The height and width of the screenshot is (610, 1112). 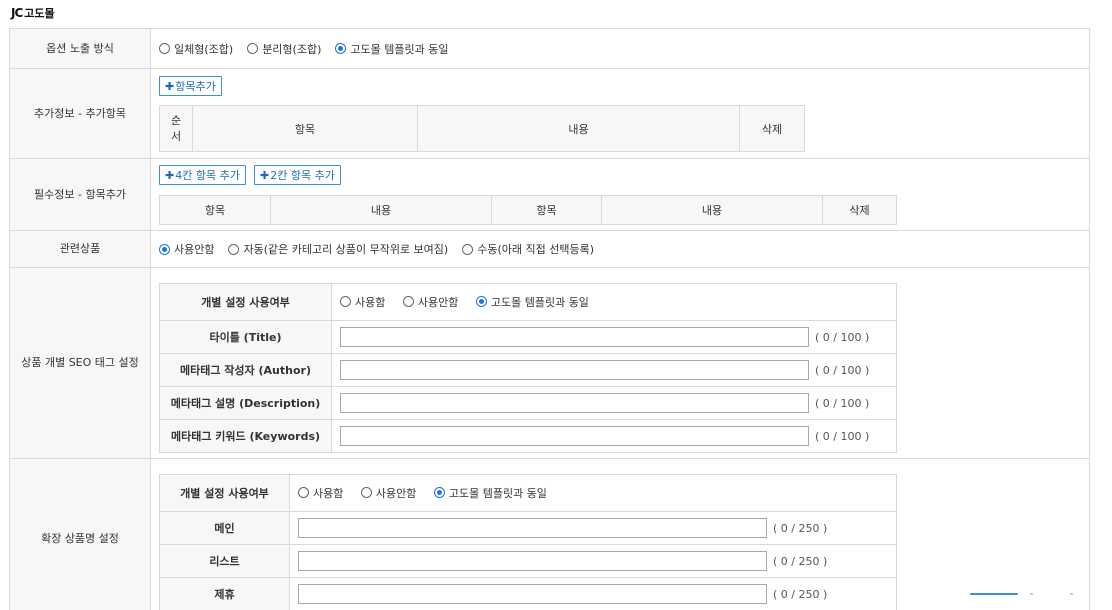 What do you see at coordinates (245, 337) in the screenshot?
I see `seo-title-label: 타이틀 (Title)` at bounding box center [245, 337].